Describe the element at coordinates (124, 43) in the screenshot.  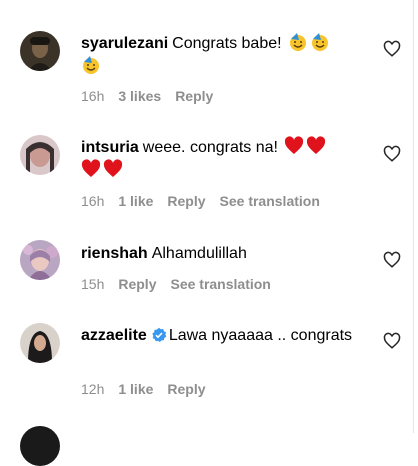
I see `comment-username: syarulezani` at that location.